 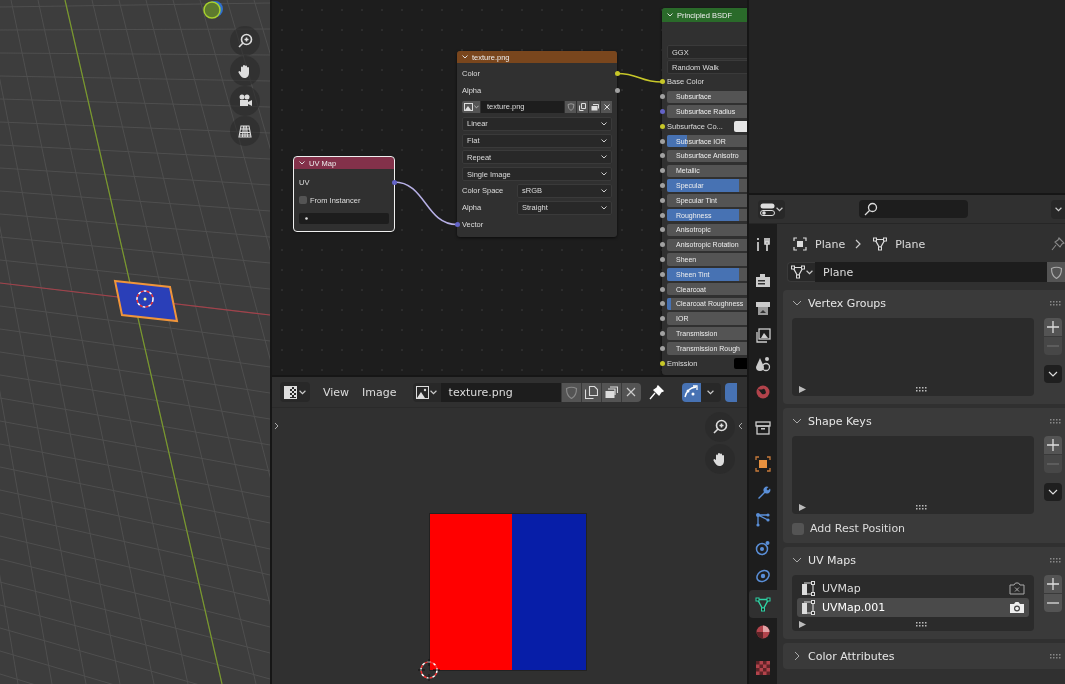 I want to click on menu-item: View, so click(x=336, y=392).